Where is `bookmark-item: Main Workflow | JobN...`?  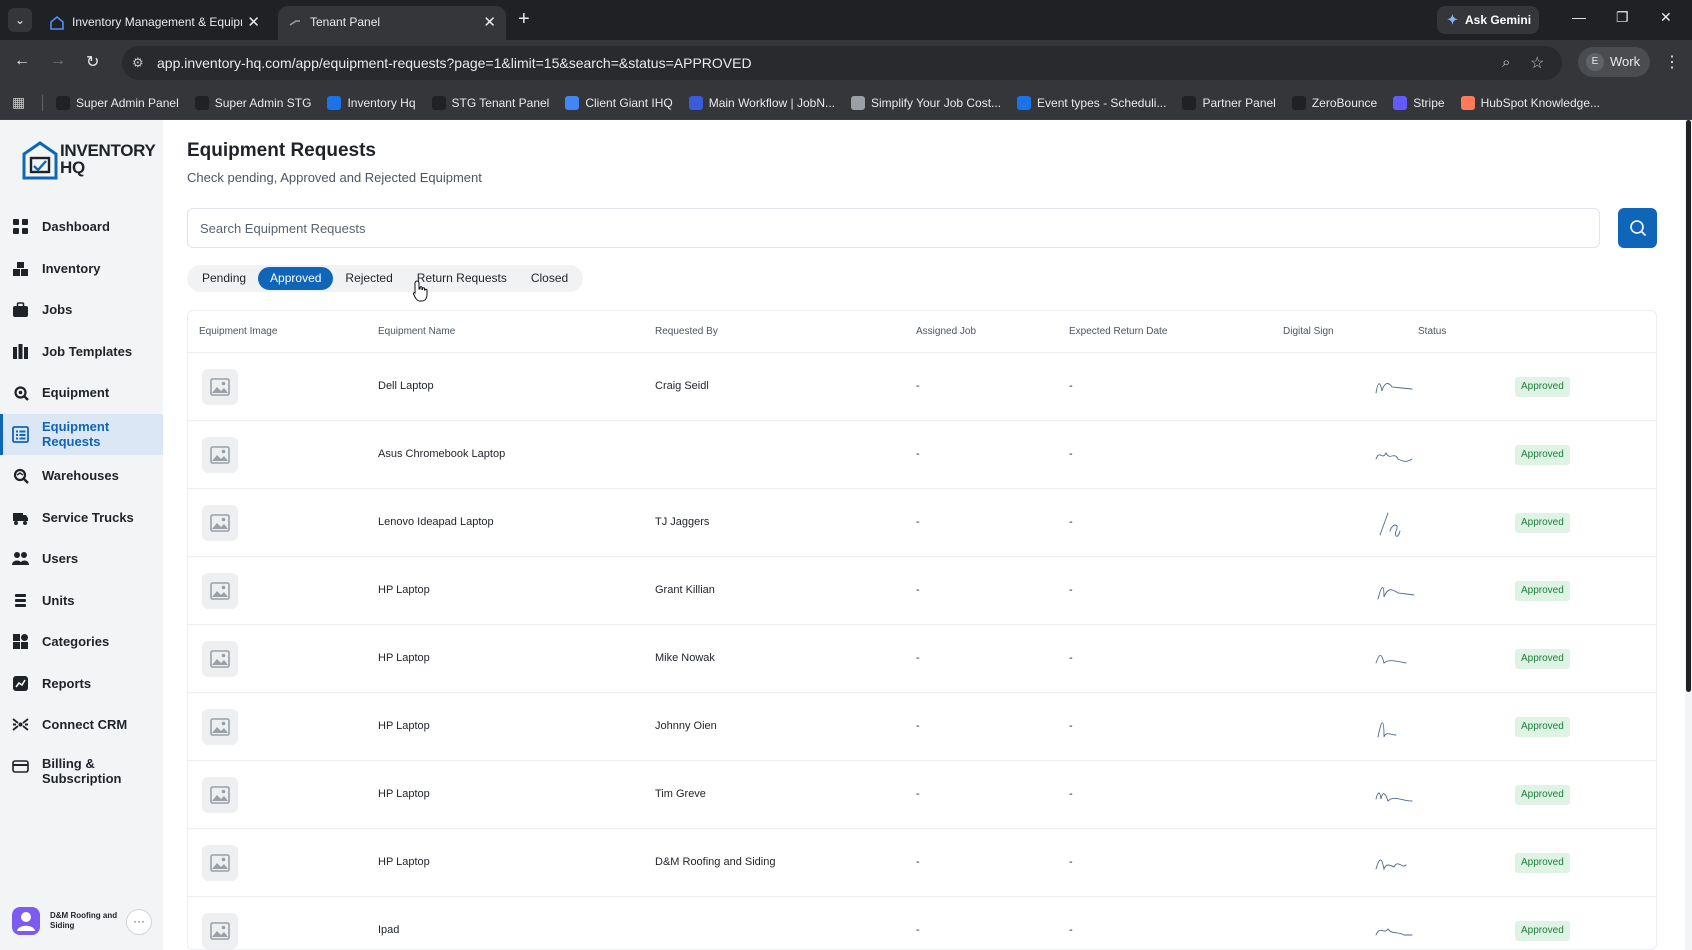 bookmark-item: Main Workflow | JobN... is located at coordinates (761, 103).